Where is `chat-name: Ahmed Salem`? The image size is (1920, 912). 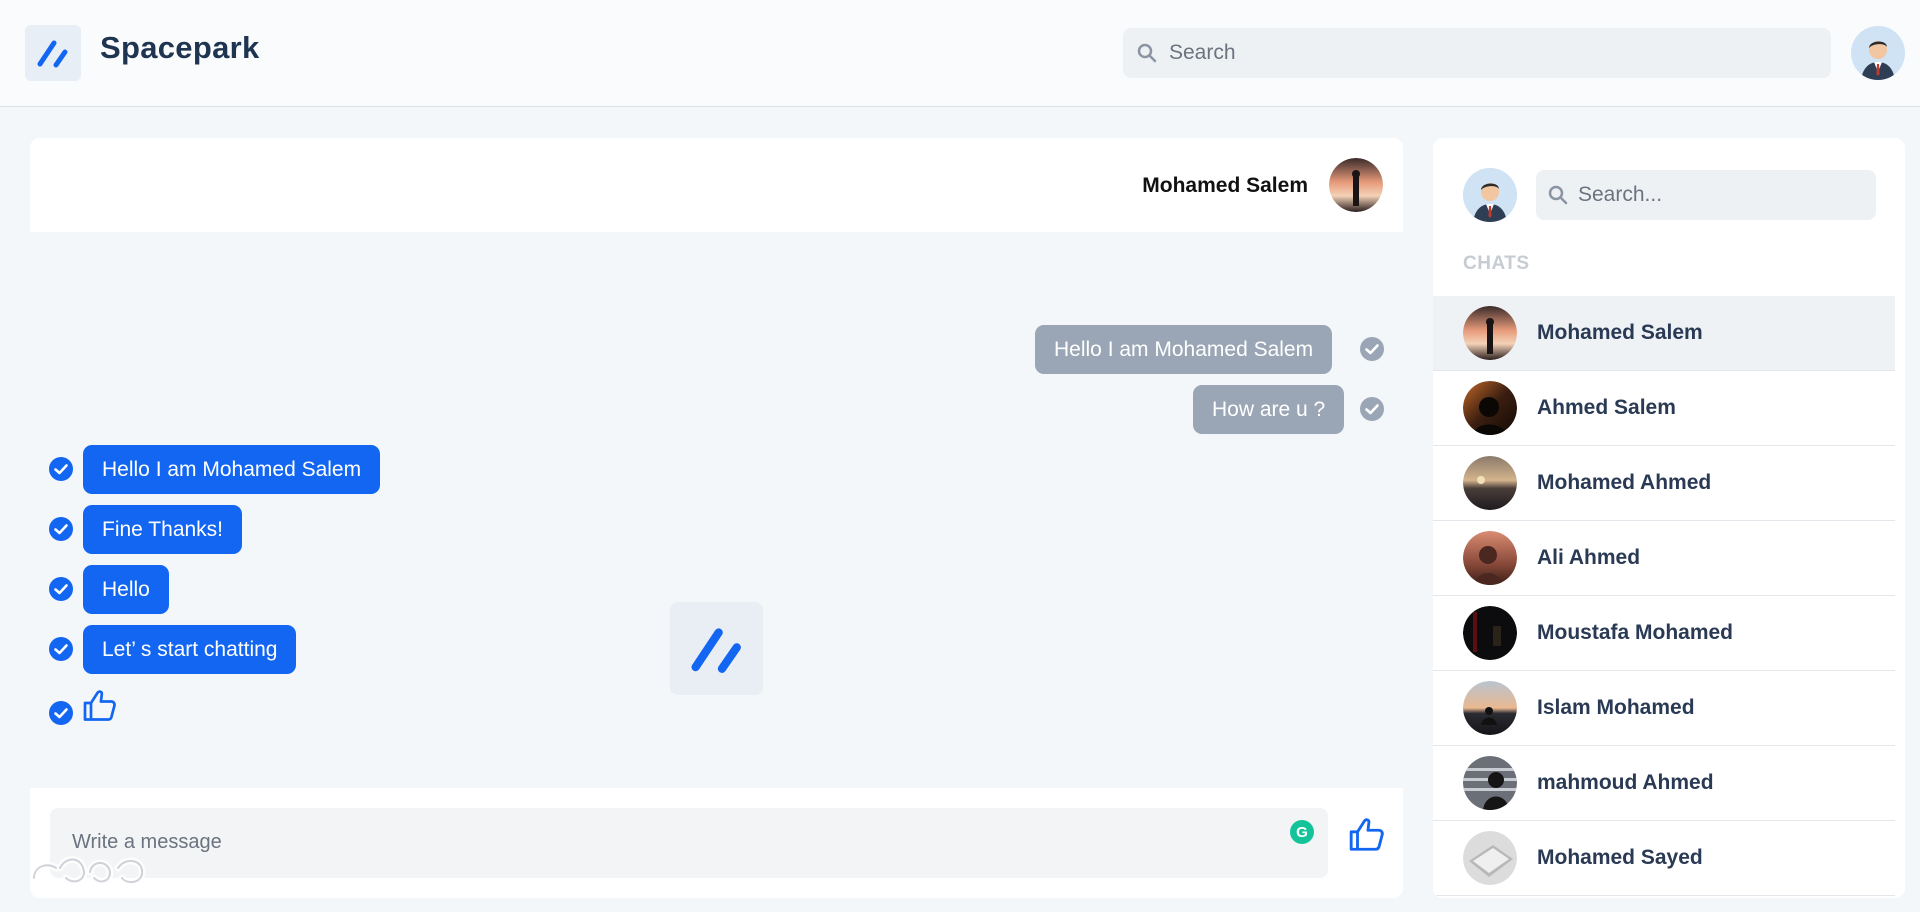
chat-name: Ahmed Salem is located at coordinates (1606, 407).